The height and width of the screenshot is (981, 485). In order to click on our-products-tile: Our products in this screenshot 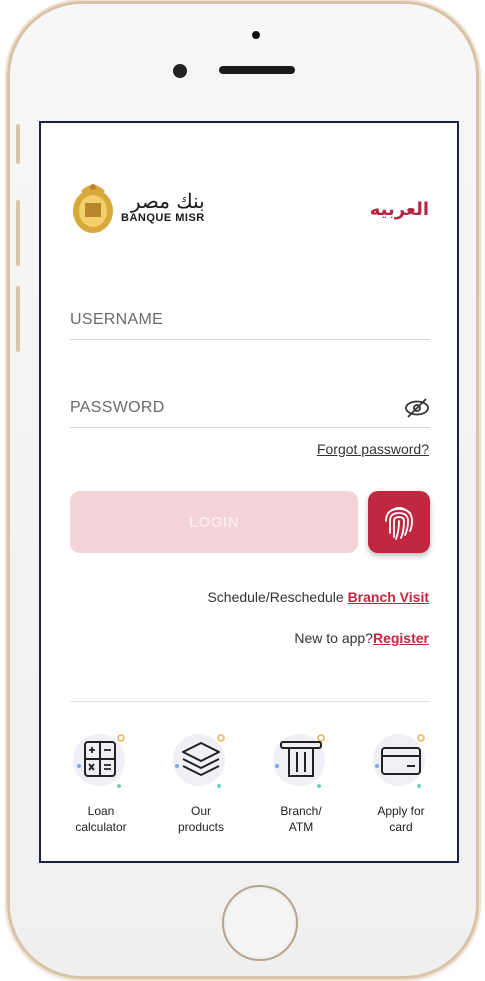, I will do `click(201, 781)`.